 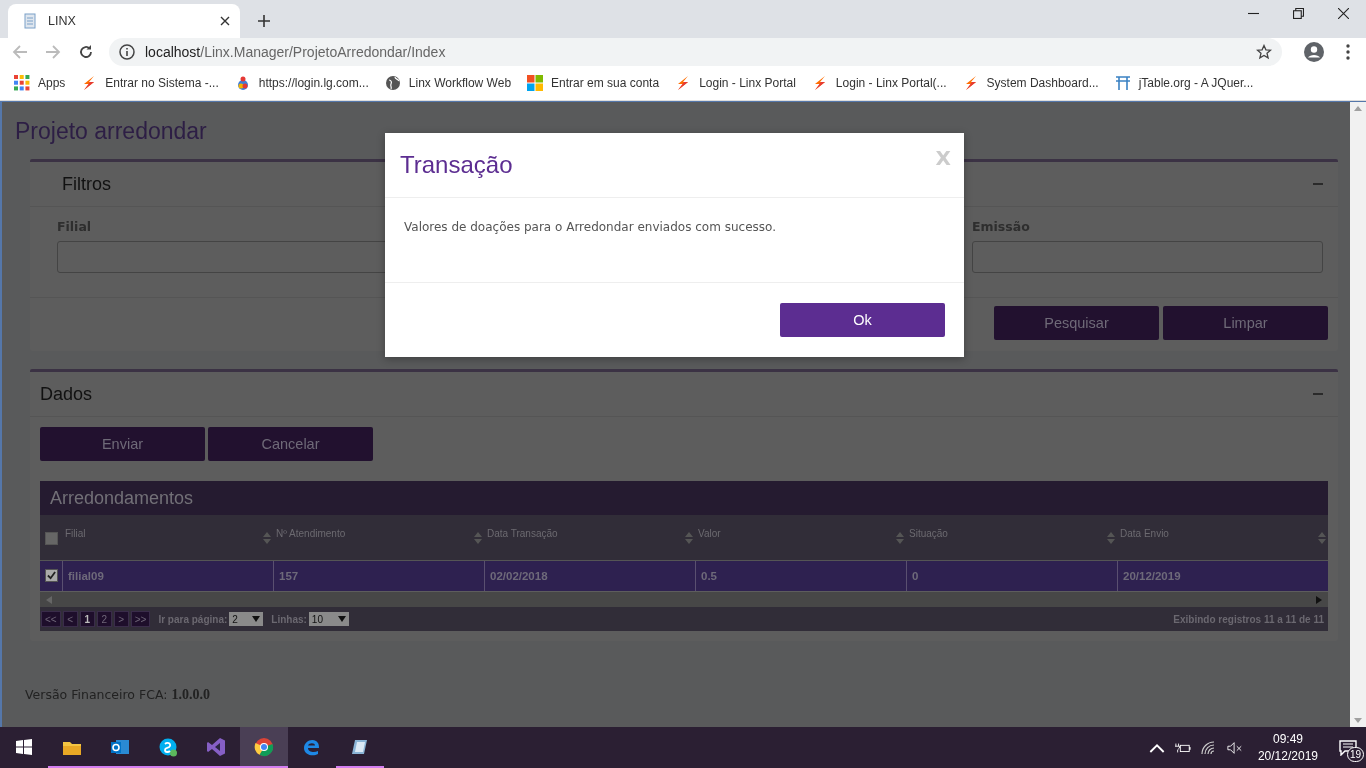 What do you see at coordinates (695, 52) in the screenshot?
I see `address-bar: localhost/Linx.Manager/ProjetoArredondar/Index` at bounding box center [695, 52].